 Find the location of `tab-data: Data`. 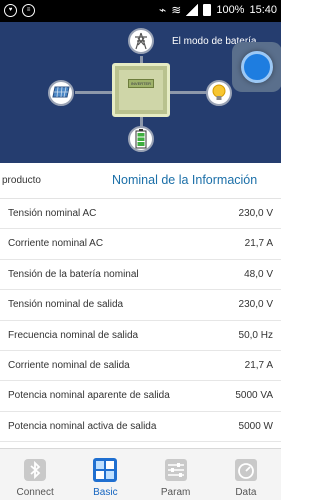

tab-data: Data is located at coordinates (246, 474).